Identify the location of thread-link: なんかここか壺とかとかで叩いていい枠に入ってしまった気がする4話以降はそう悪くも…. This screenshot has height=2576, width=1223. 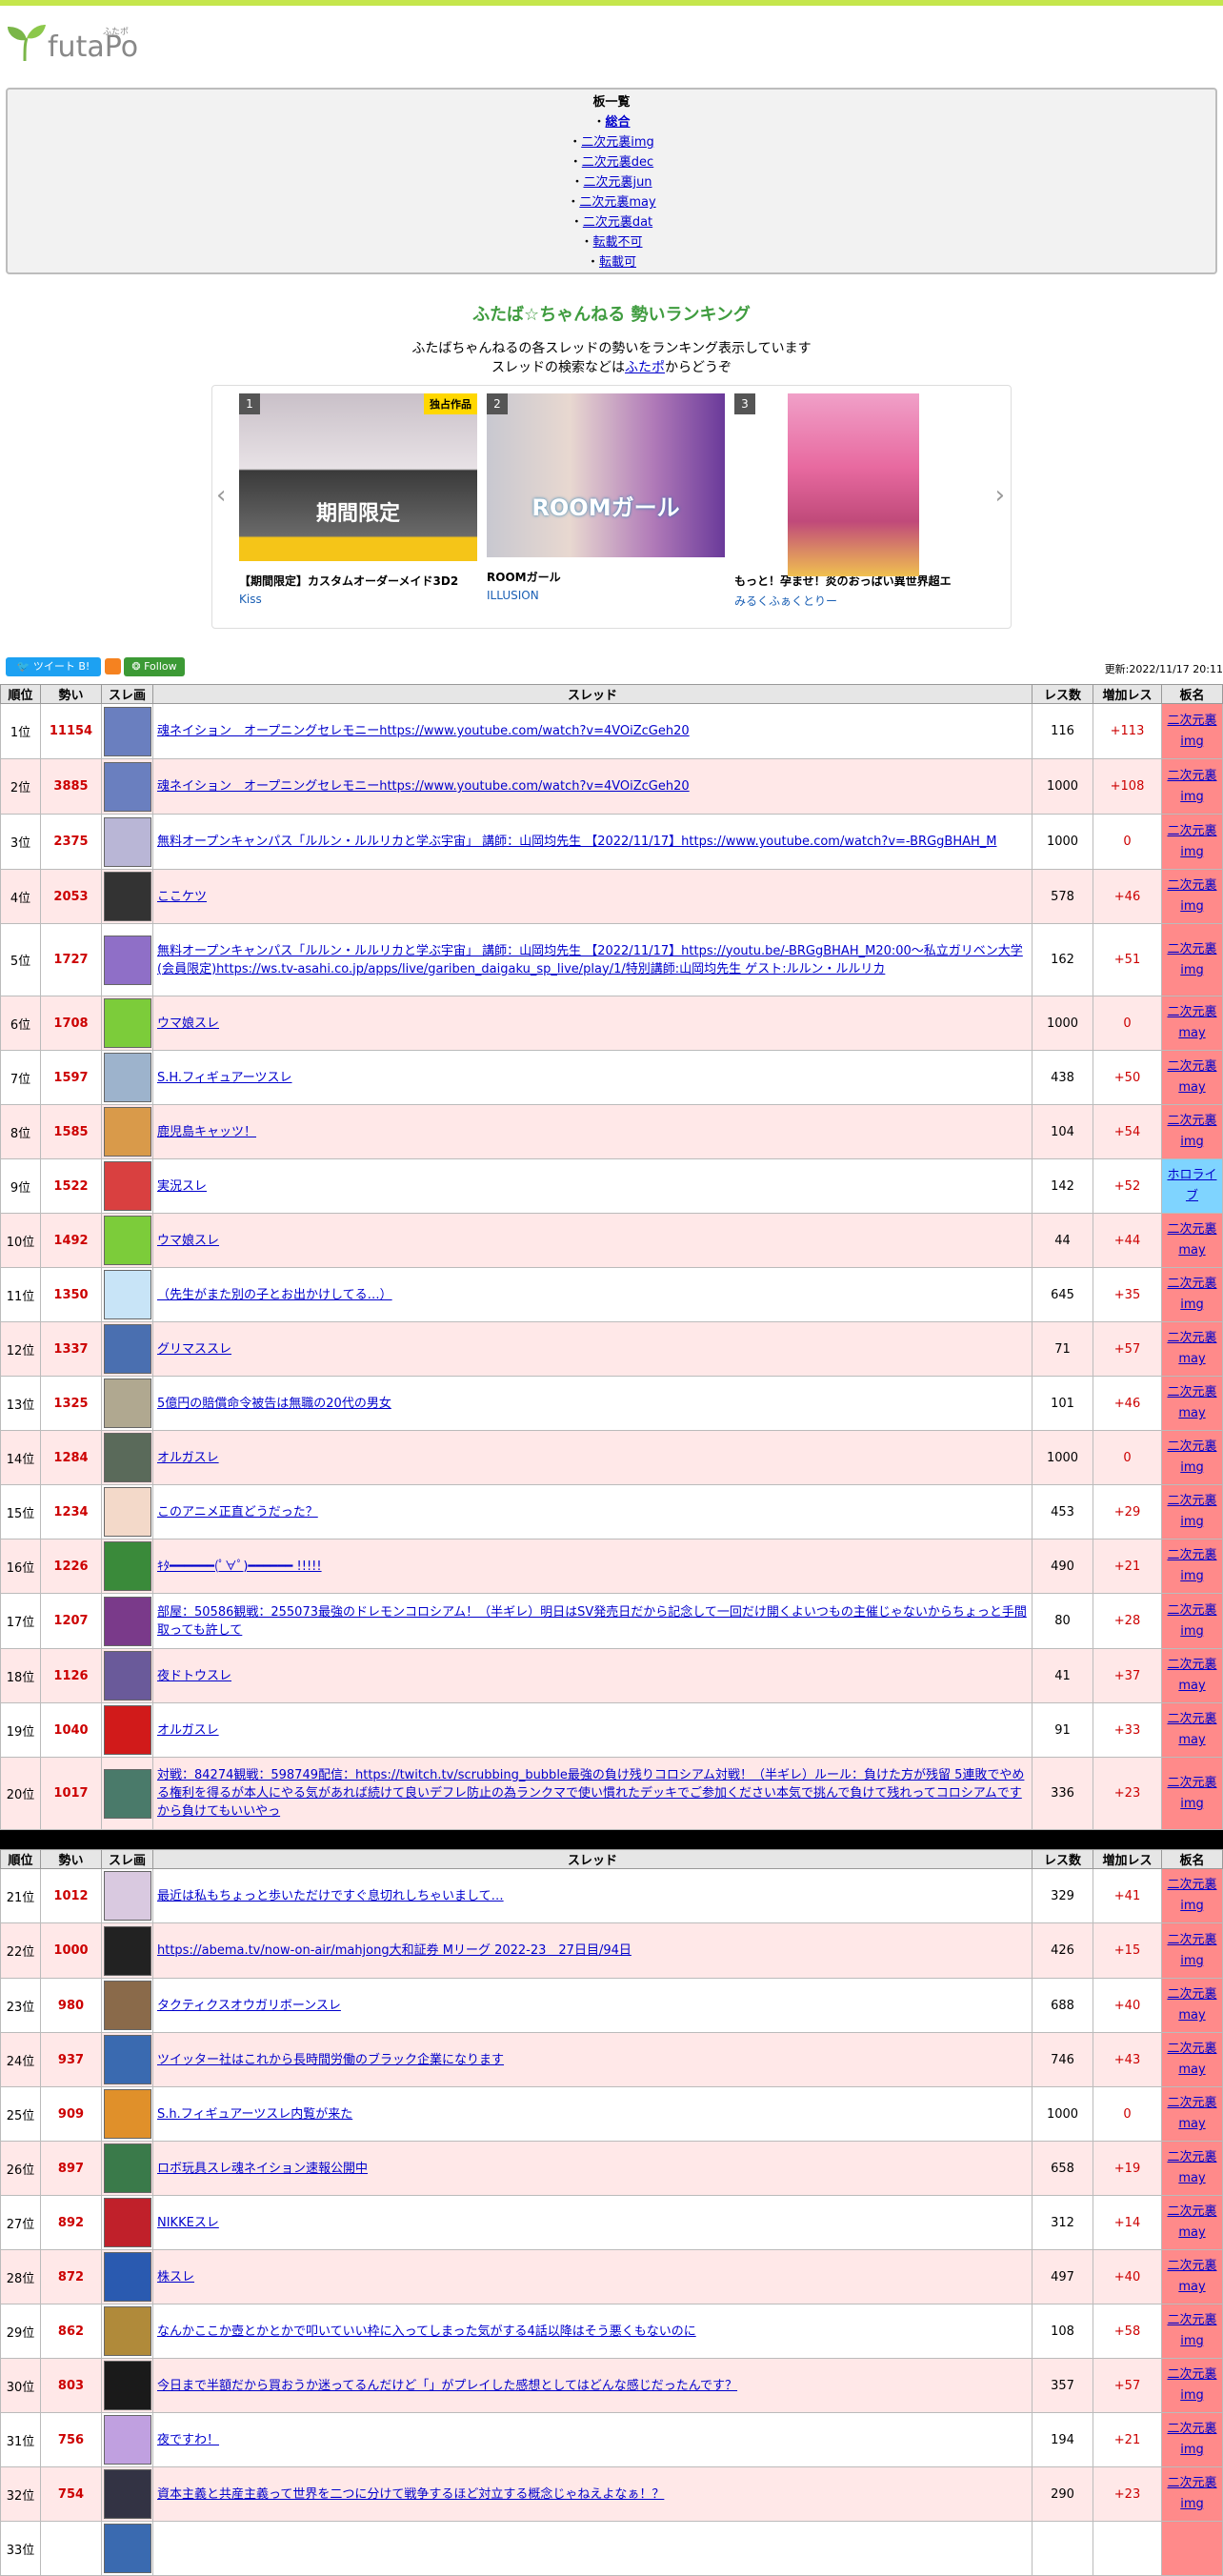
(426, 2331).